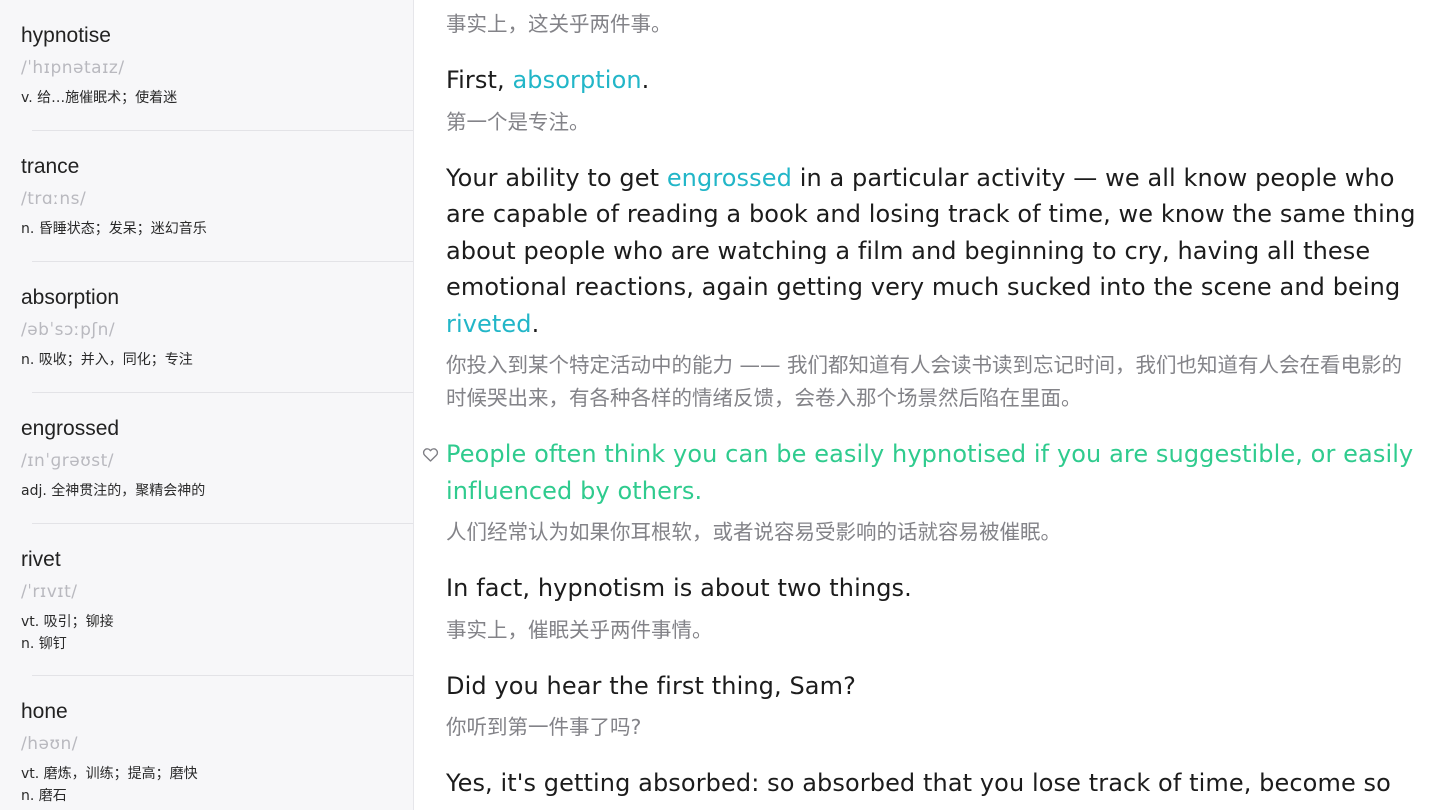  I want to click on vocab-definition: n. 昏睡状态；发呆；迷幻音乐, so click(114, 229).